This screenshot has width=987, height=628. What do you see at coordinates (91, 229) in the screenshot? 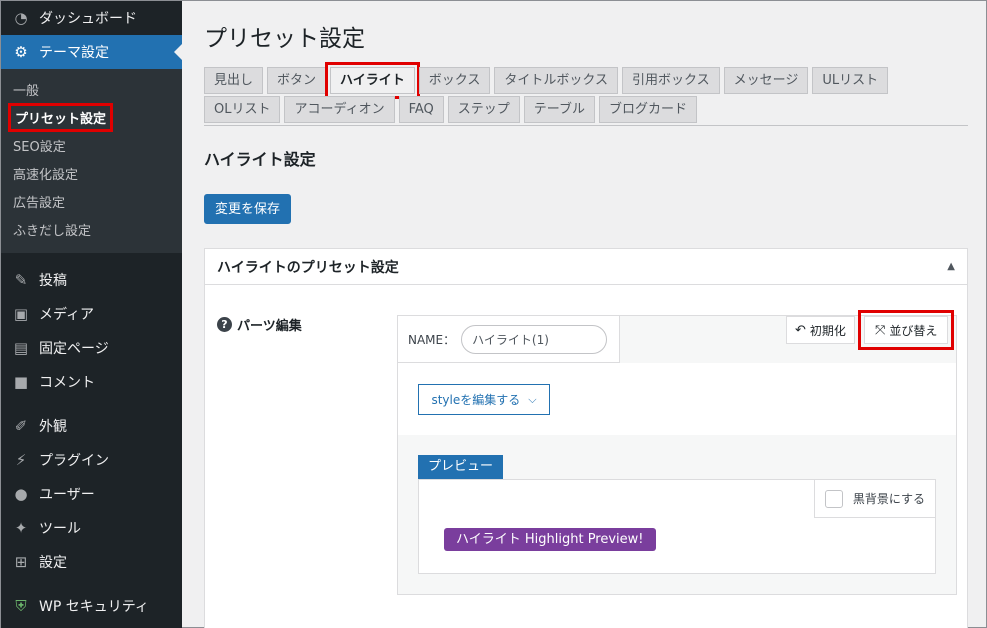
I see `submenu-item-balloon: ふきだし設定` at bounding box center [91, 229].